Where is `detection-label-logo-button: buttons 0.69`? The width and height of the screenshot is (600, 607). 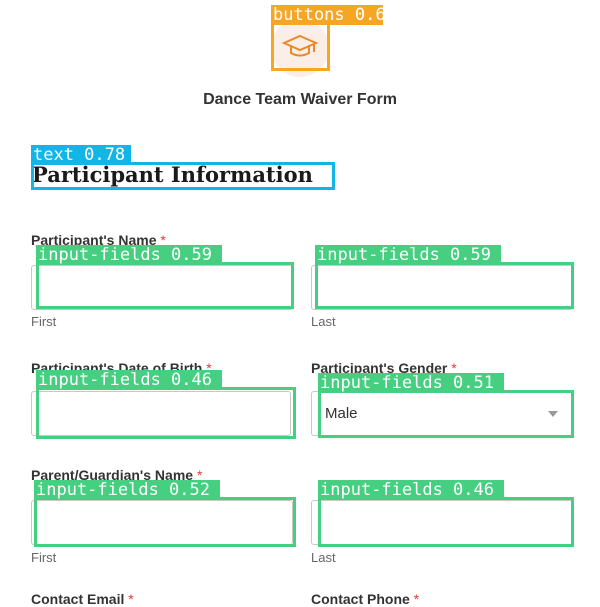
detection-label-logo-button: buttons 0.69 is located at coordinates (327, 15).